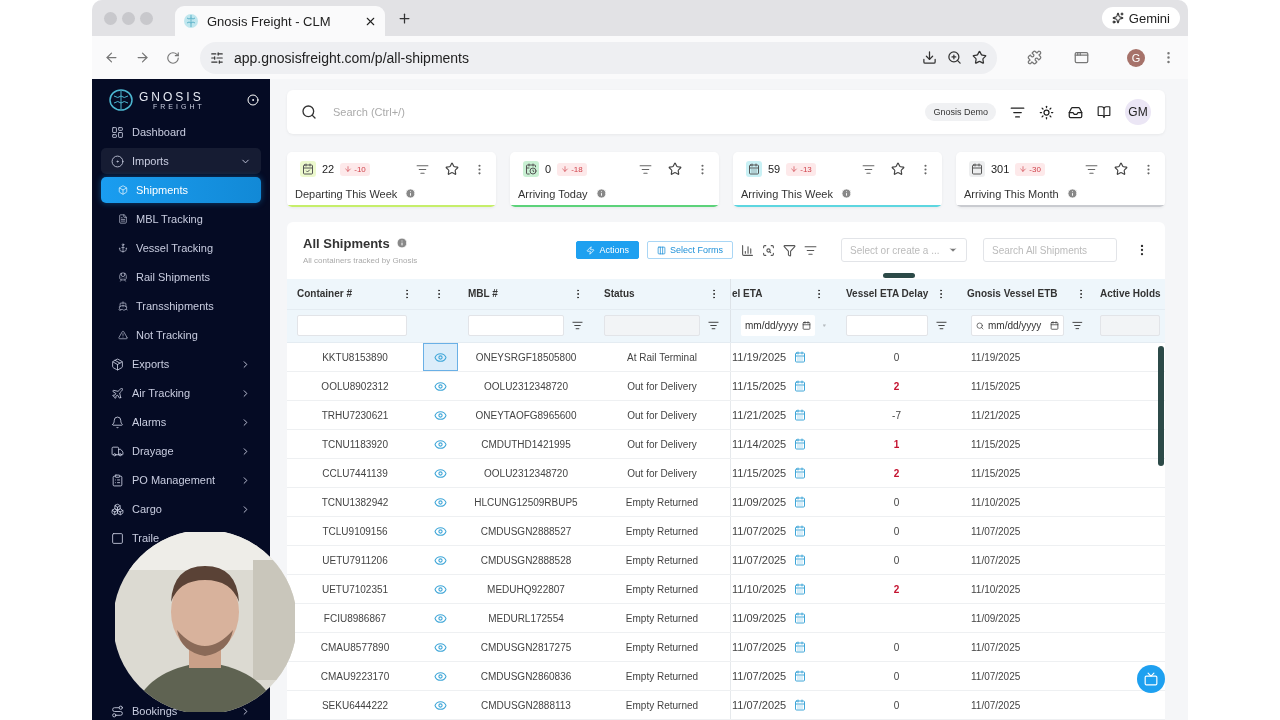 Image resolution: width=1280 pixels, height=720 pixels. Describe the element at coordinates (1011, 193) in the screenshot. I see `kpi-label: Arriving This Month` at that location.